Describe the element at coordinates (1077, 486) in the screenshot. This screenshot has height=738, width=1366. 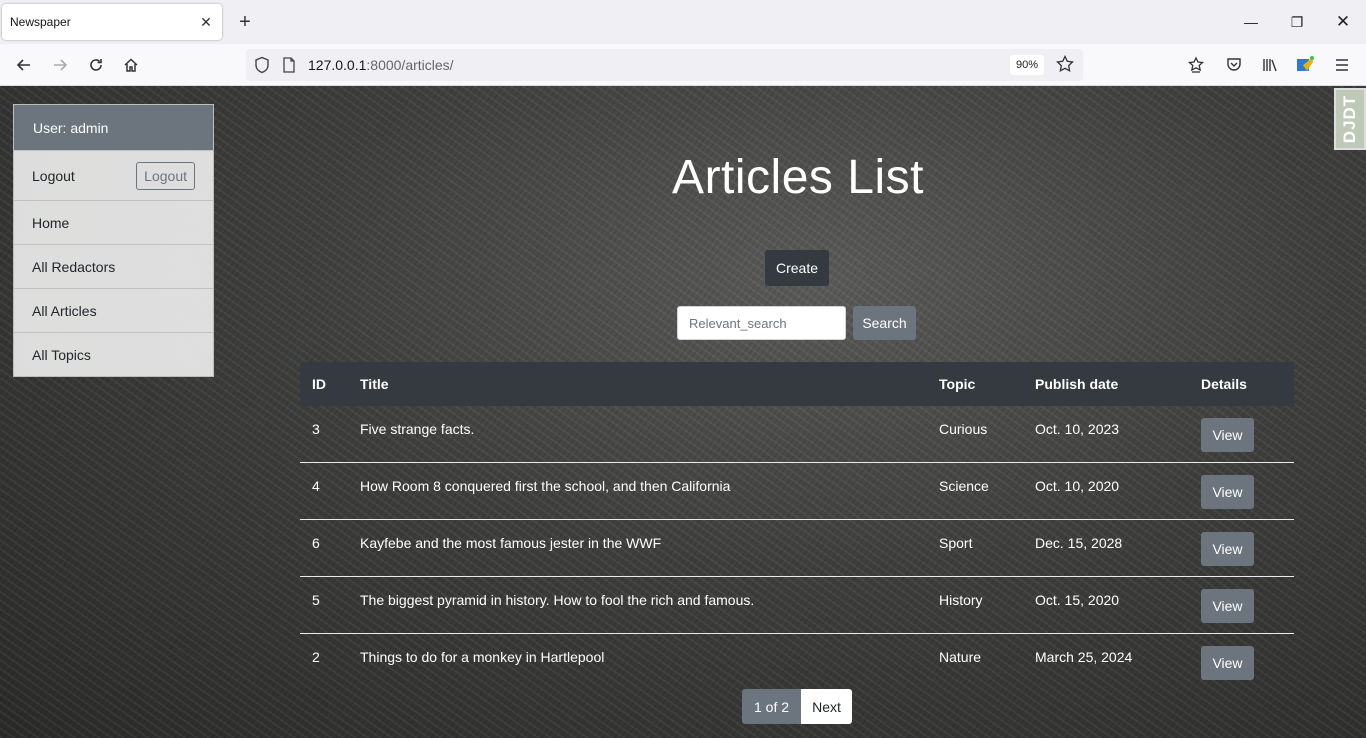
I see `cell-publish-date: Oct. 10, 2020` at that location.